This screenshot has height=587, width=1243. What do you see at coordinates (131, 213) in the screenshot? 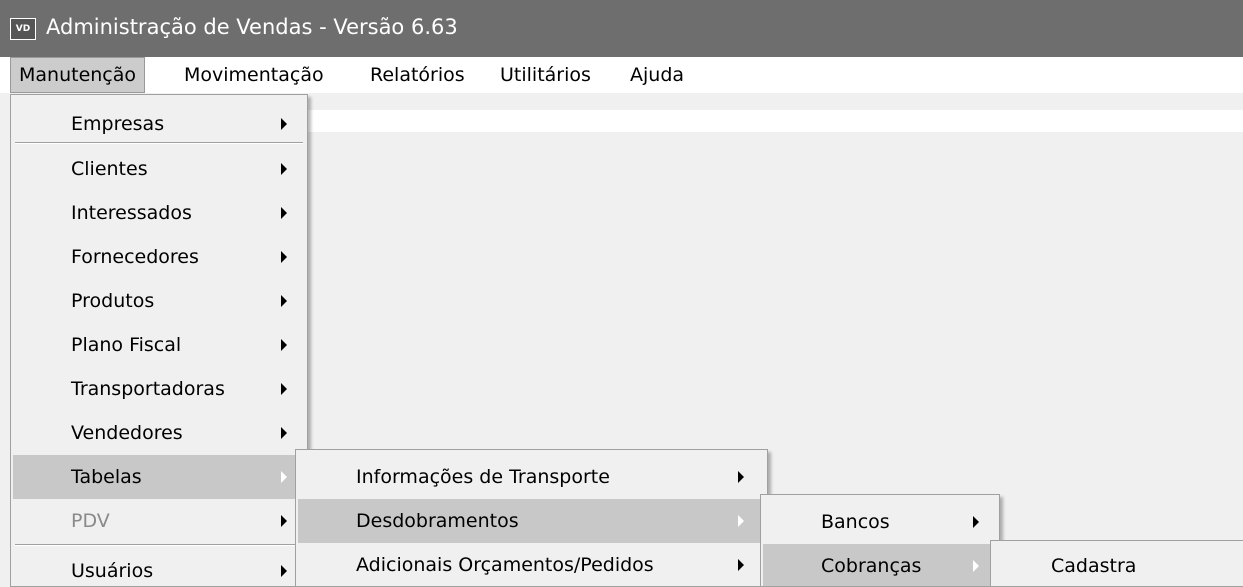
I see `menu-item-label: Interessados` at bounding box center [131, 213].